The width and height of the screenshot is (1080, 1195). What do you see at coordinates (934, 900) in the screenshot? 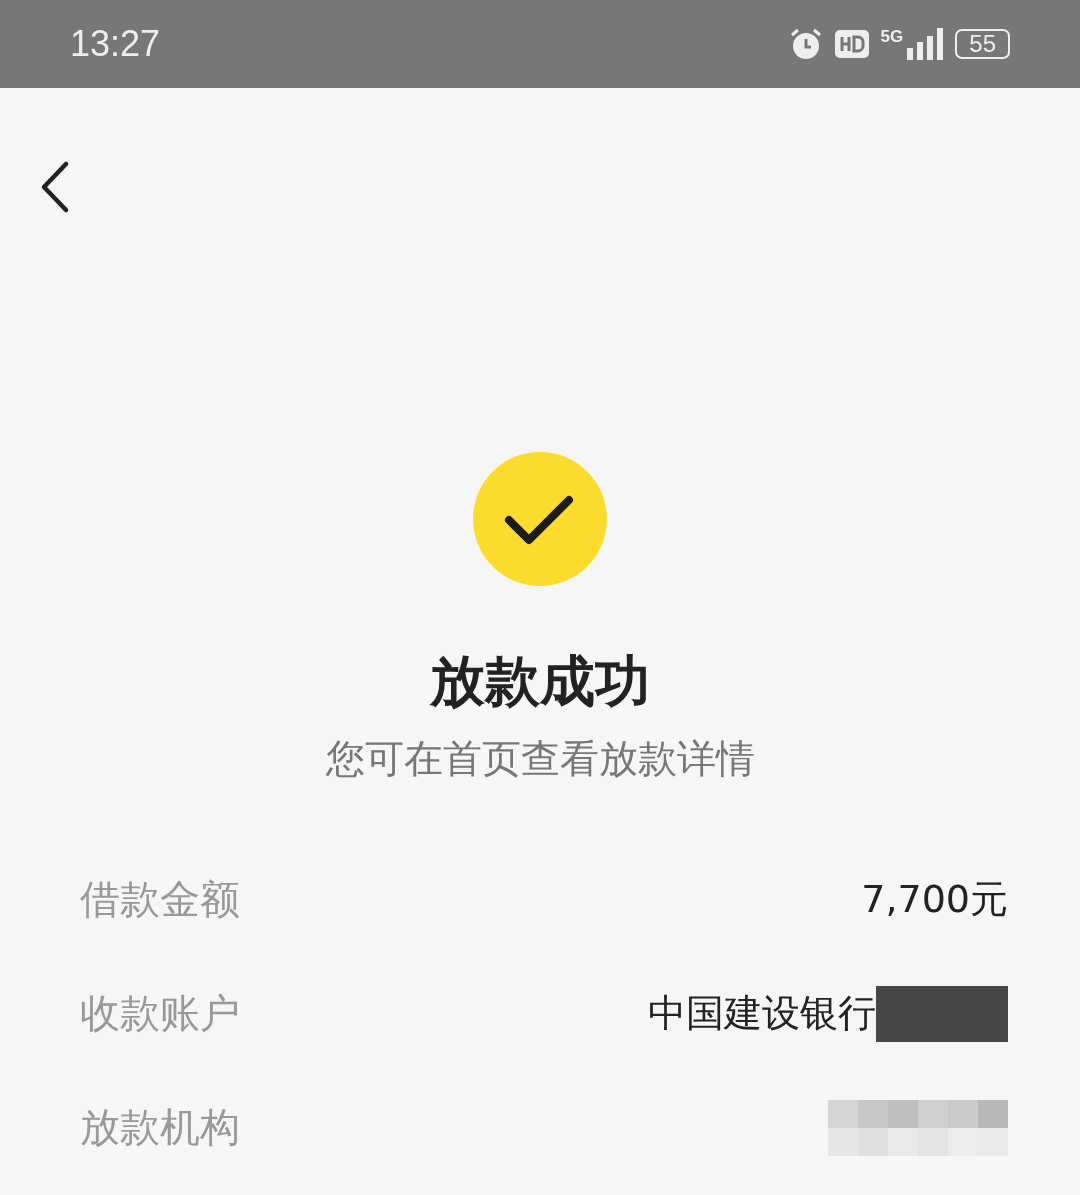
I see `detail-value: 7,700元` at bounding box center [934, 900].